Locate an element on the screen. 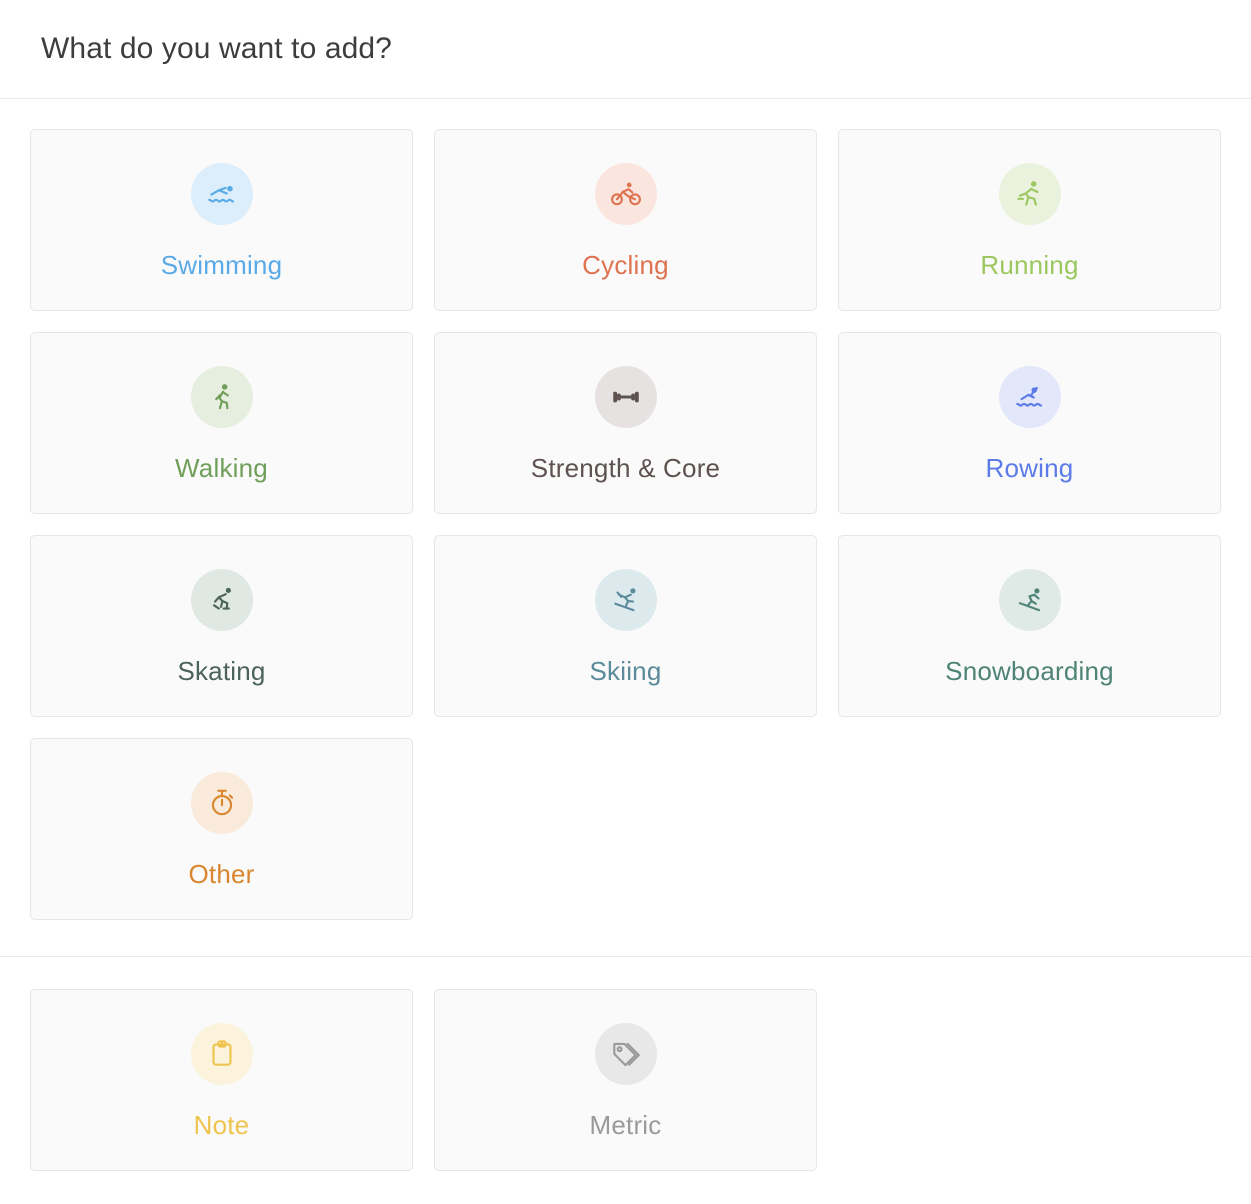 The width and height of the screenshot is (1251, 1204). card-metric: Metric is located at coordinates (625, 1080).